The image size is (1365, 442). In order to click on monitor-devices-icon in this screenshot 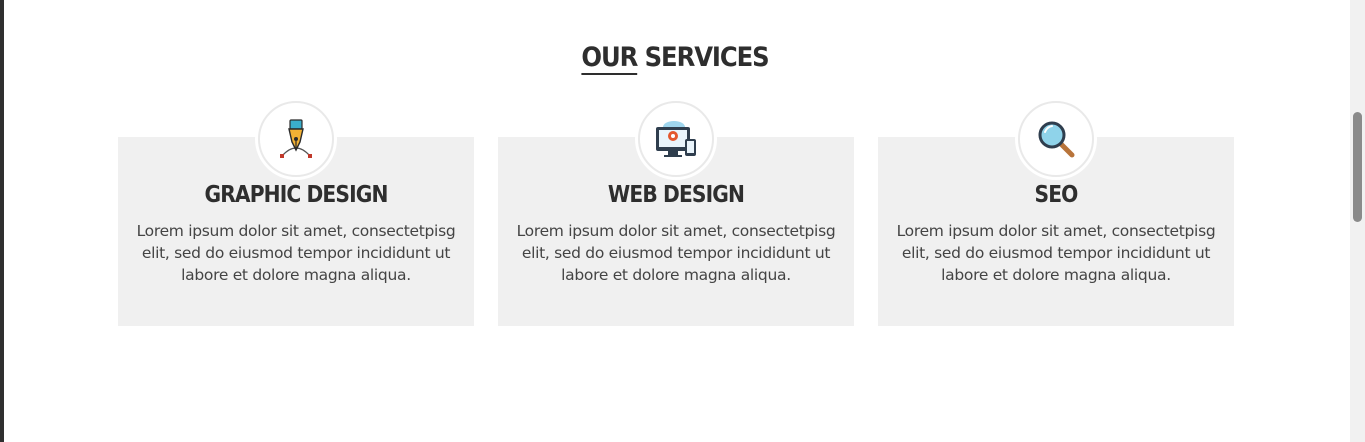, I will do `click(676, 139)`.